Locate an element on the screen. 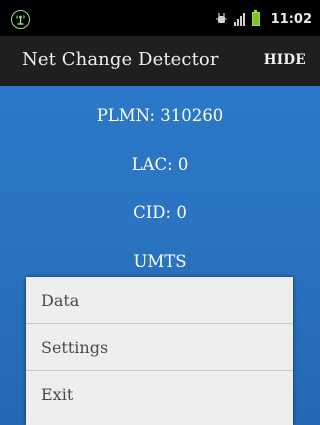  network-type-text: UMTS is located at coordinates (160, 261).